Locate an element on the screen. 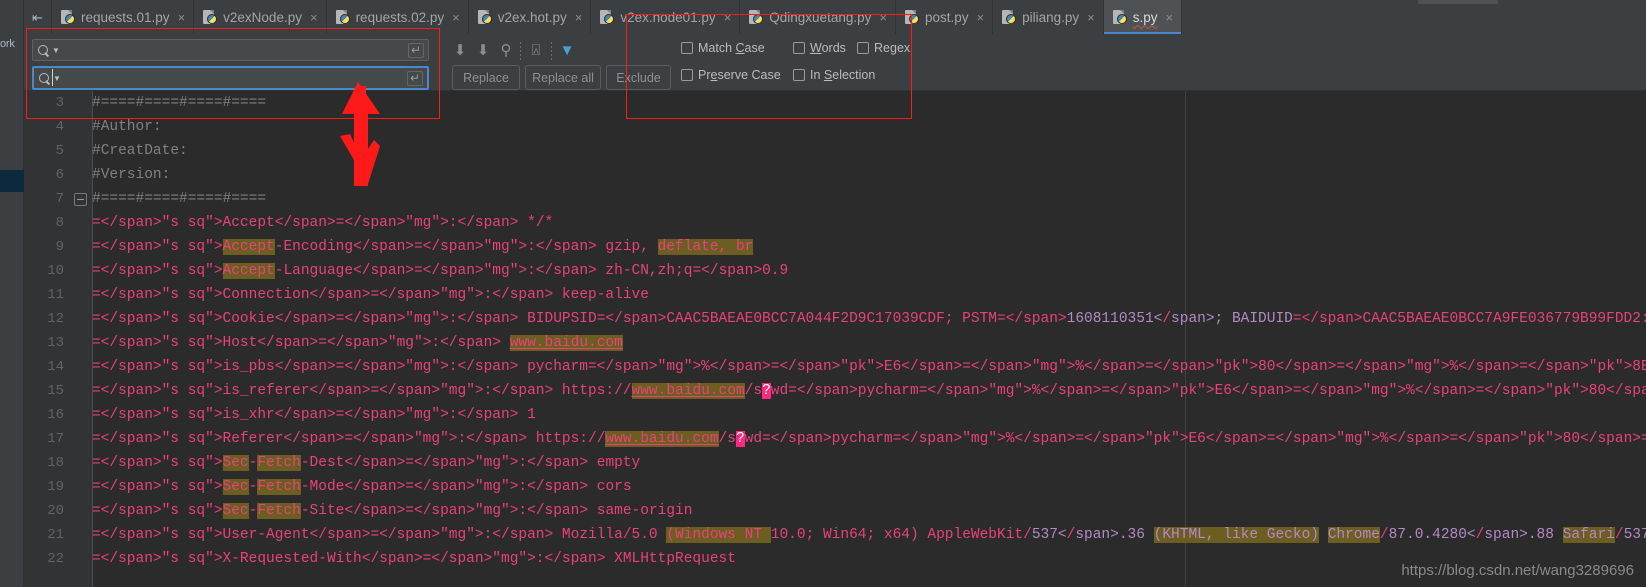 This screenshot has height=587, width=1646. collapse-panel-button: ⇤ is located at coordinates (38, 17).